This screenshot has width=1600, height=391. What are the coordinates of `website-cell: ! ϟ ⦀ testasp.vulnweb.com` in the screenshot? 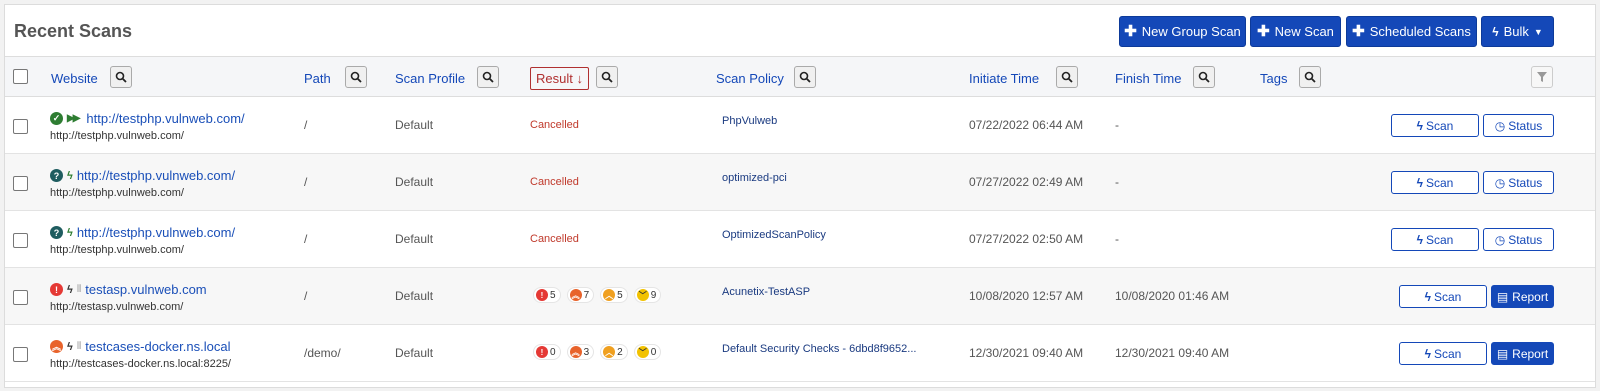 It's located at (128, 289).